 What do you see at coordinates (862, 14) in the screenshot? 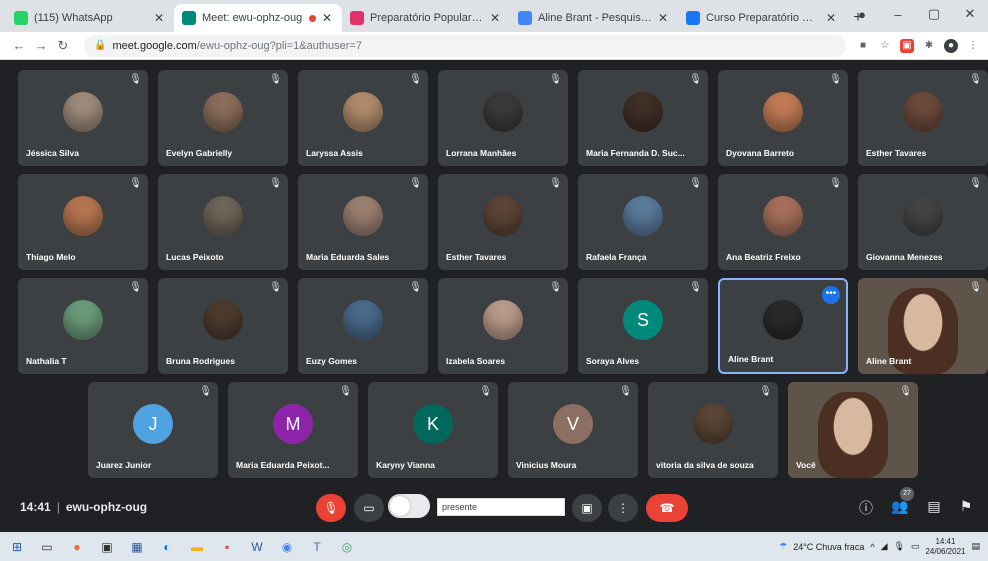
I see `profile-icon: ●` at bounding box center [862, 14].